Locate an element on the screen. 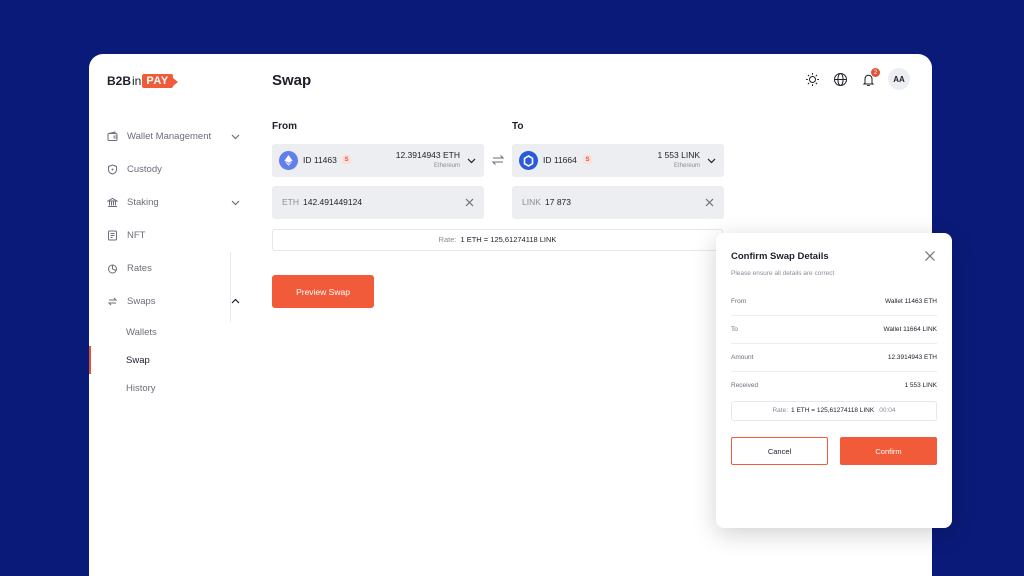 Image resolution: width=1024 pixels, height=576 pixels. modal-rate-display: Rate: 1 ETH = 125,61274118 LINK 00:04 is located at coordinates (834, 411).